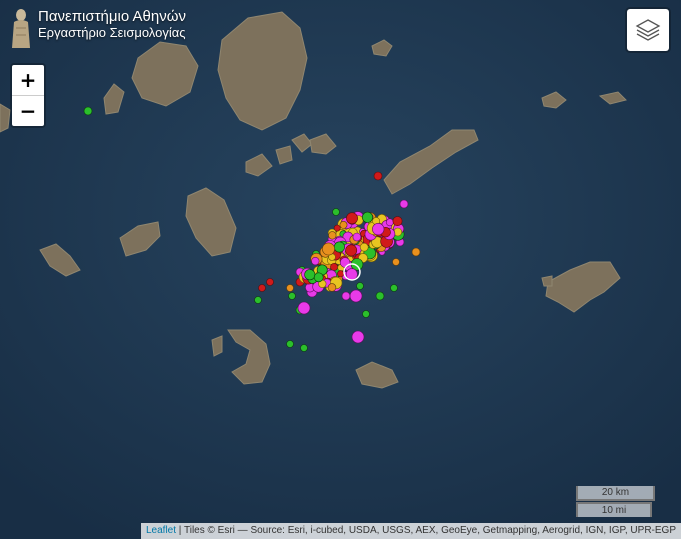  I want to click on layers-button, so click(648, 30).